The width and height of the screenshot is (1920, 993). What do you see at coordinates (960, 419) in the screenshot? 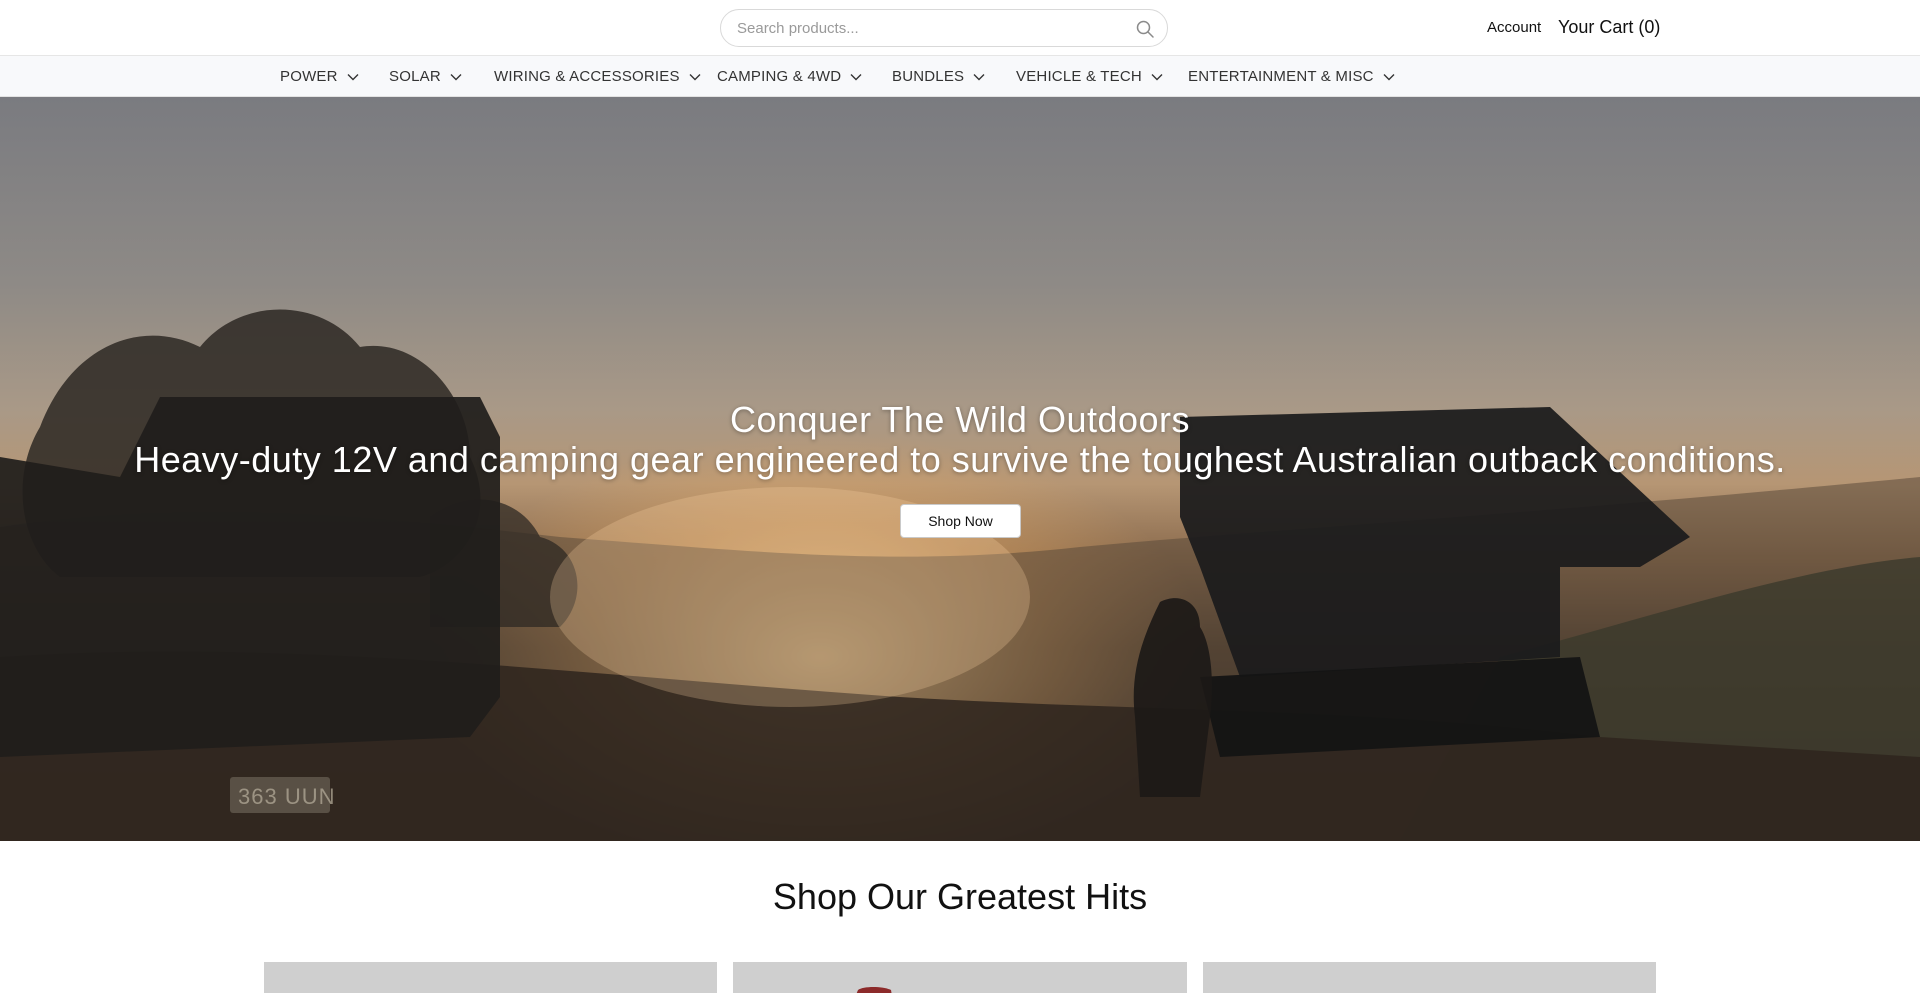
I see `hero-title: Conquer The Wild Outdoors` at bounding box center [960, 419].